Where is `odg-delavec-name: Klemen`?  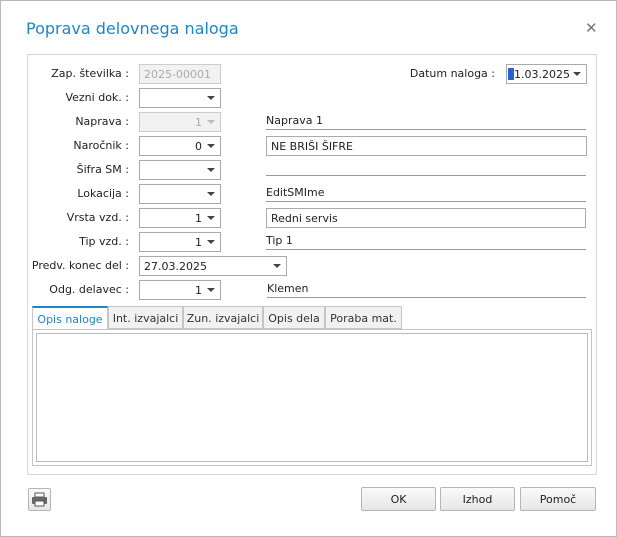
odg-delavec-name: Klemen is located at coordinates (426, 289).